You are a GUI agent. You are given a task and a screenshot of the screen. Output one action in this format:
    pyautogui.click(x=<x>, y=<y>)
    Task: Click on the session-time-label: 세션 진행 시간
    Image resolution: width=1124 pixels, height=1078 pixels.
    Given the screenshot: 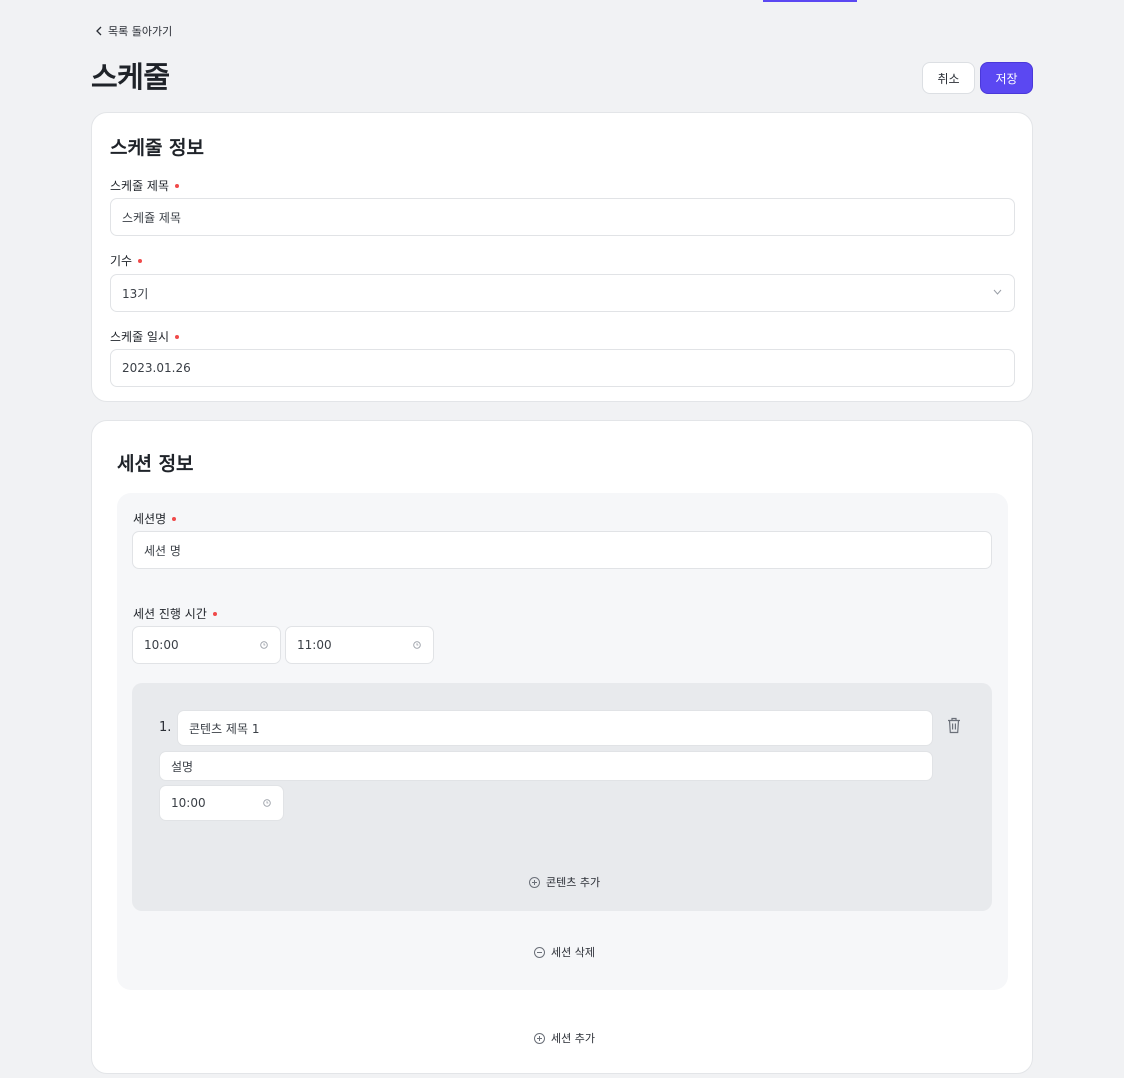 What is the action you would take?
    pyautogui.click(x=175, y=613)
    